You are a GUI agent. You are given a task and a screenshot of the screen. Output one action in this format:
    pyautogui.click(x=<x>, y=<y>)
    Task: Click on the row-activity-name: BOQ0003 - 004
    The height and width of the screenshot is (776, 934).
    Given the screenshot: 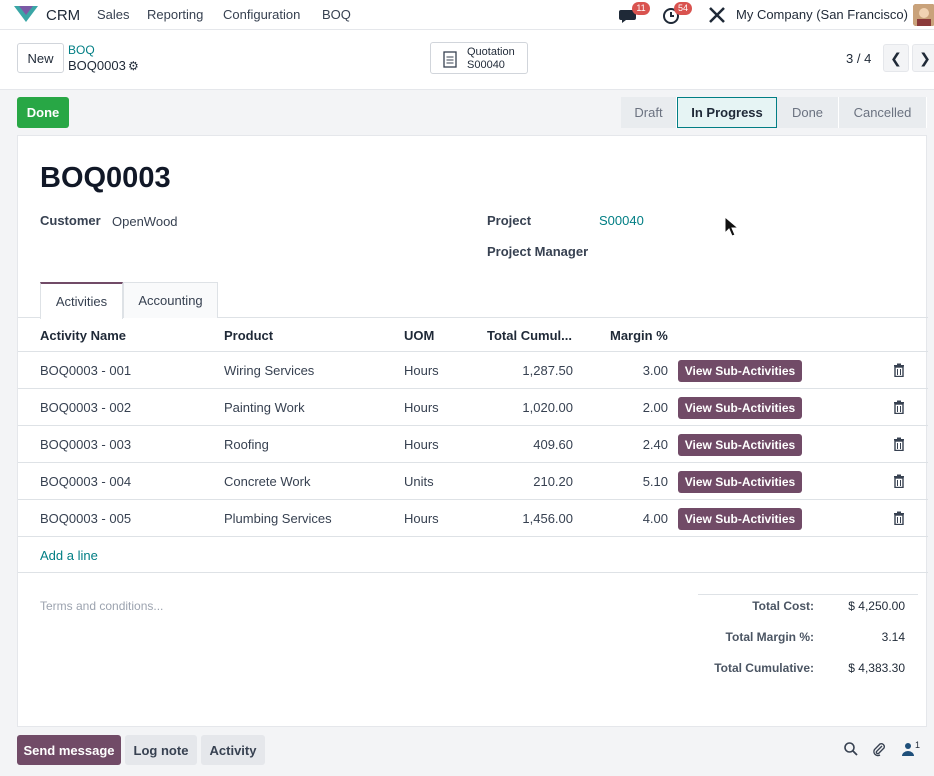 What is the action you would take?
    pyautogui.click(x=86, y=481)
    